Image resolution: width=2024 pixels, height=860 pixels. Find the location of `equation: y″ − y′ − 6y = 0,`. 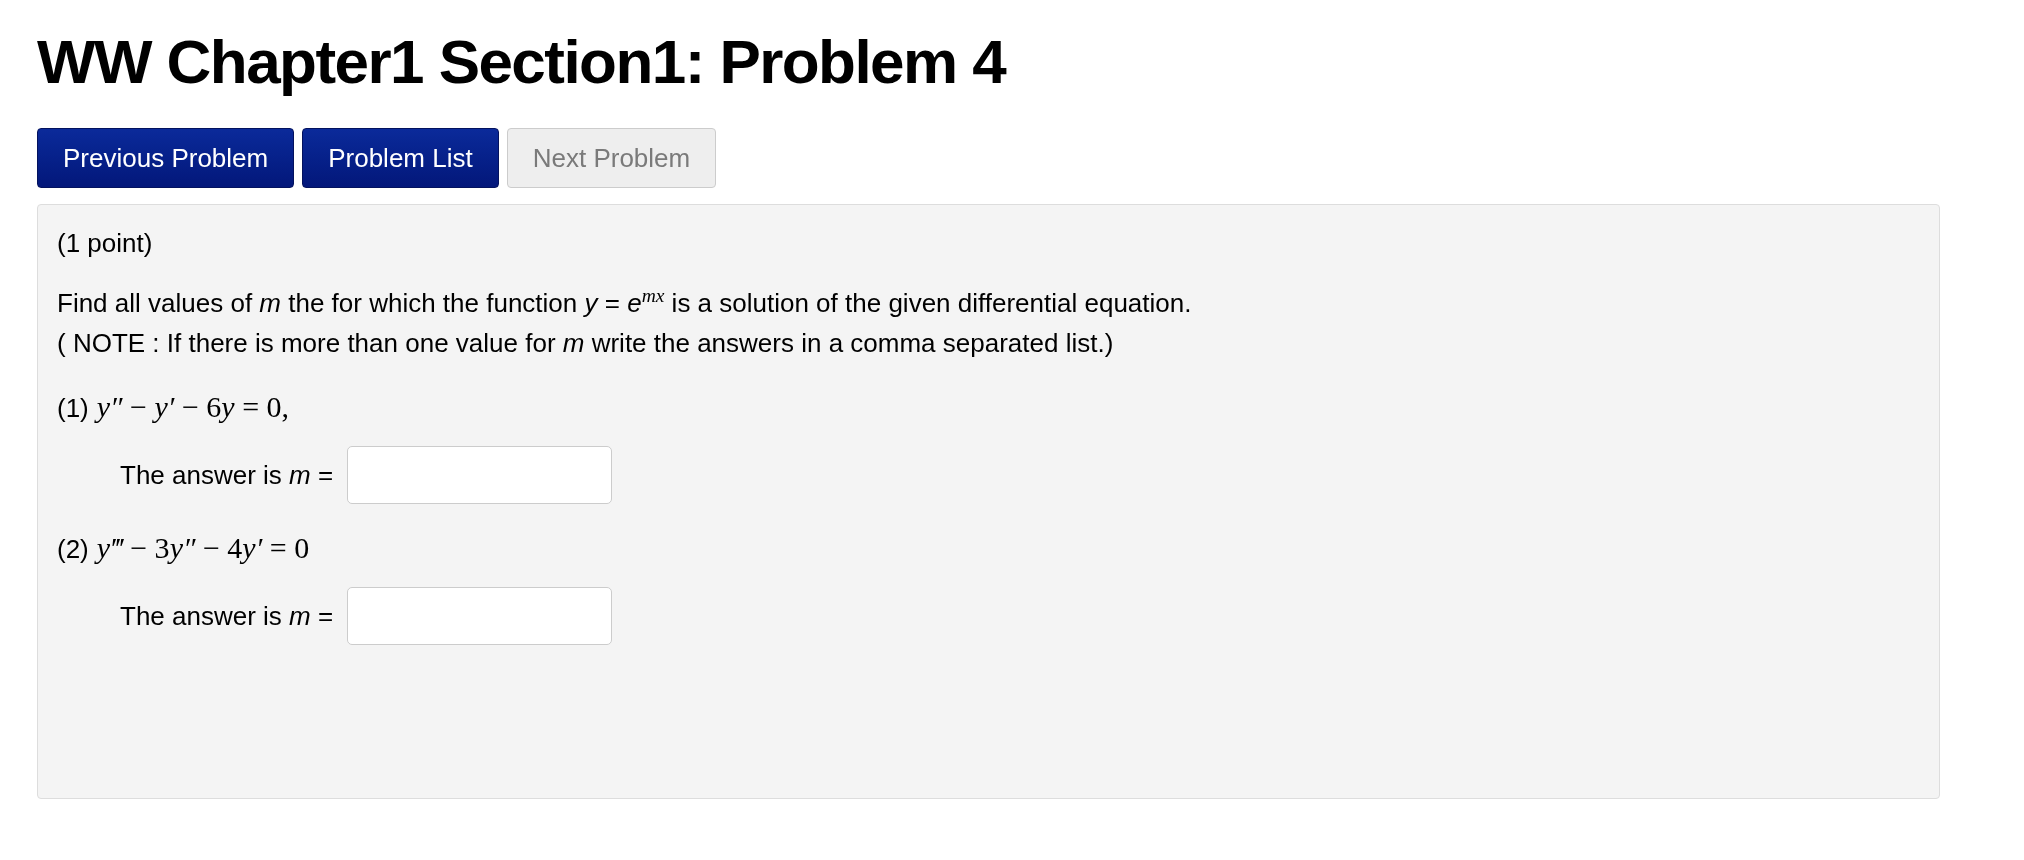

equation: y″ − y′ − 6y = 0, is located at coordinates (193, 407).